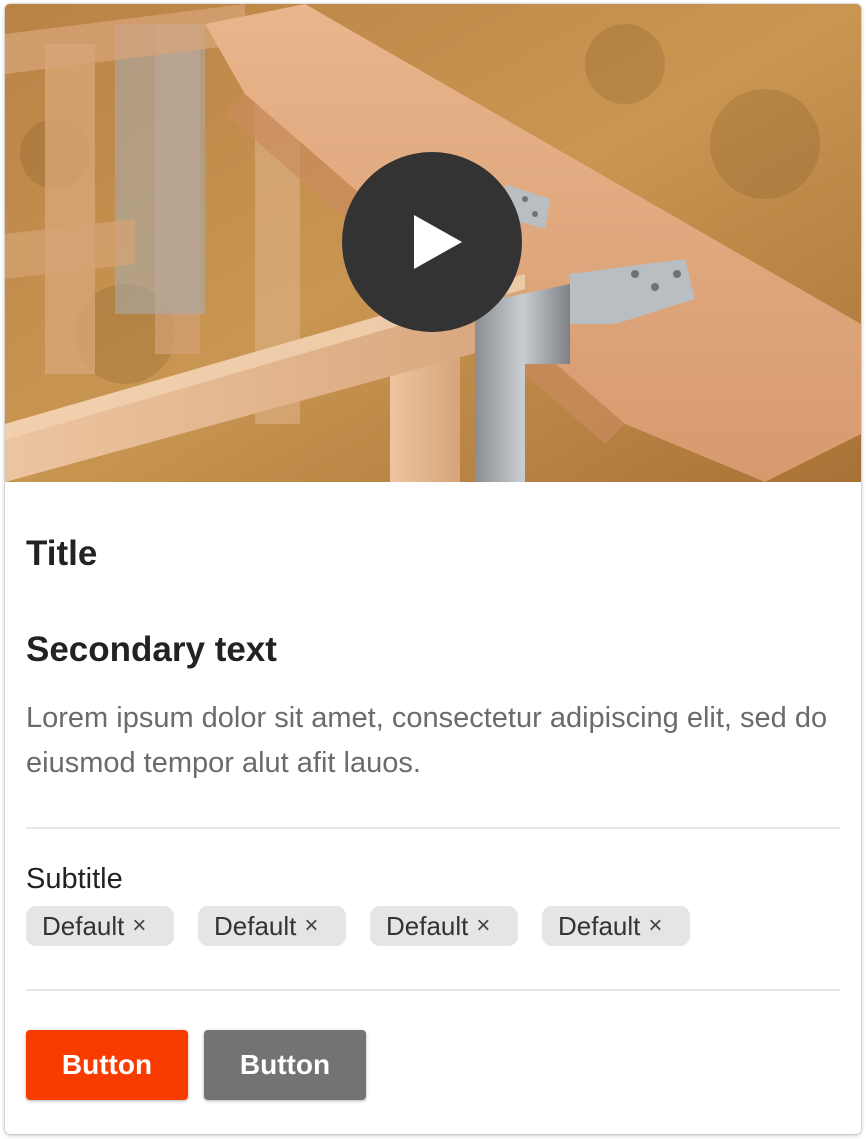 This screenshot has height=1139, width=866. I want to click on play-button, so click(432, 242).